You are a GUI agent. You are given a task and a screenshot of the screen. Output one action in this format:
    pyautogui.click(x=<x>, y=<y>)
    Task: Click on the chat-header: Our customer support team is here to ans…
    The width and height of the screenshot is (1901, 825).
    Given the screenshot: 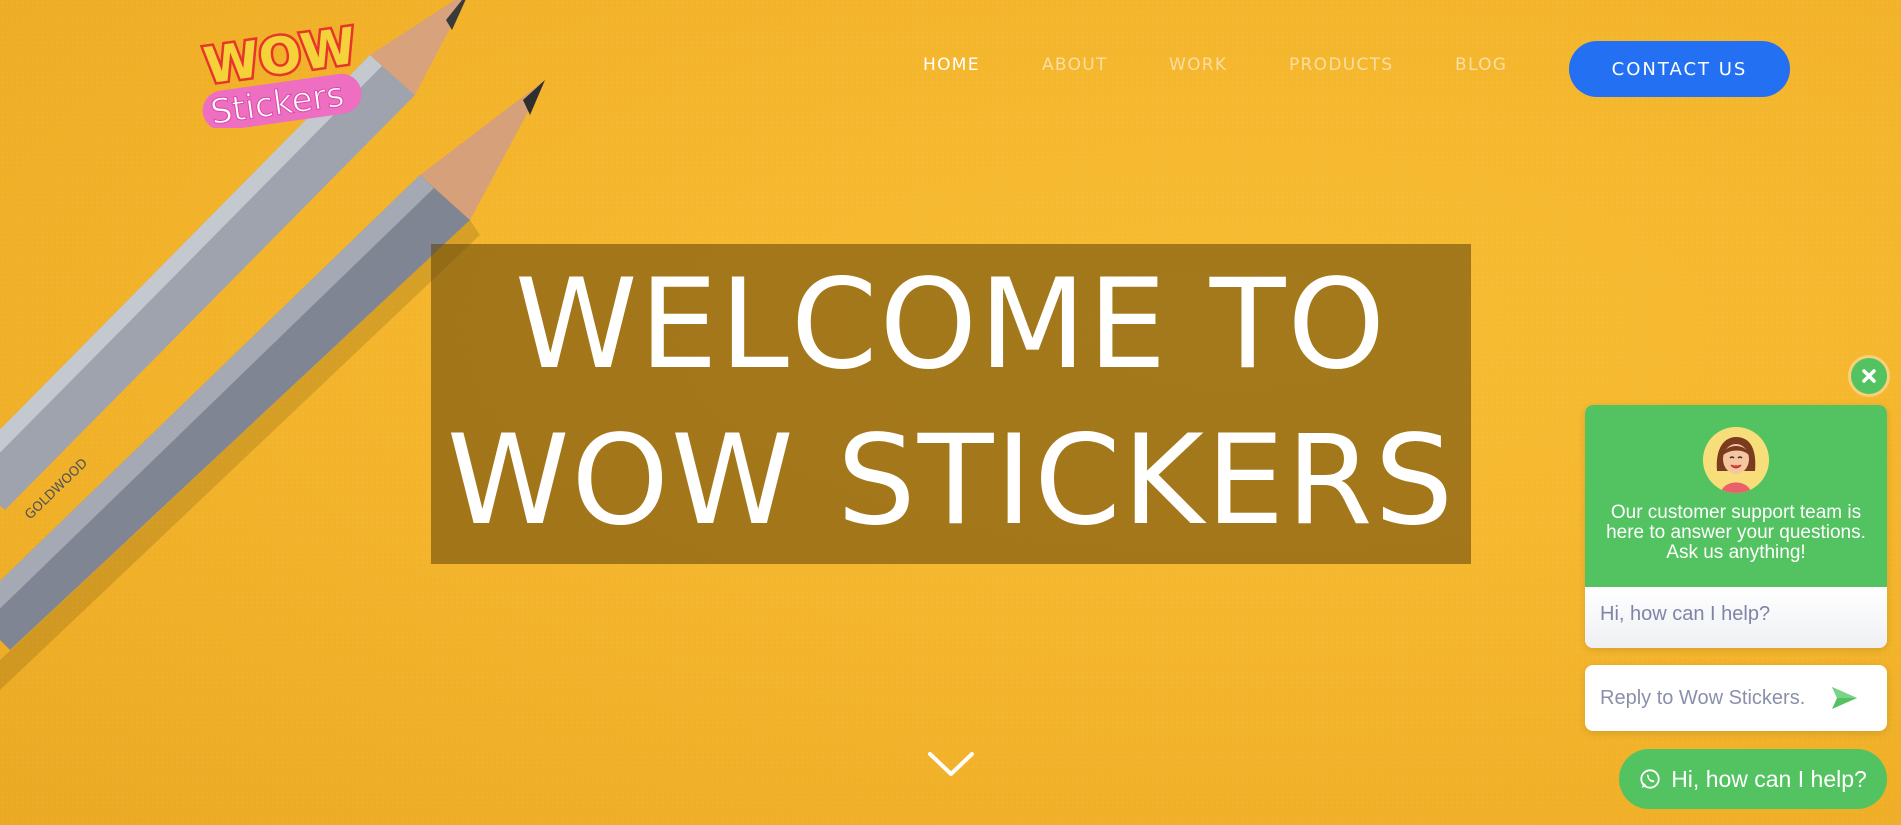 What is the action you would take?
    pyautogui.click(x=1736, y=496)
    